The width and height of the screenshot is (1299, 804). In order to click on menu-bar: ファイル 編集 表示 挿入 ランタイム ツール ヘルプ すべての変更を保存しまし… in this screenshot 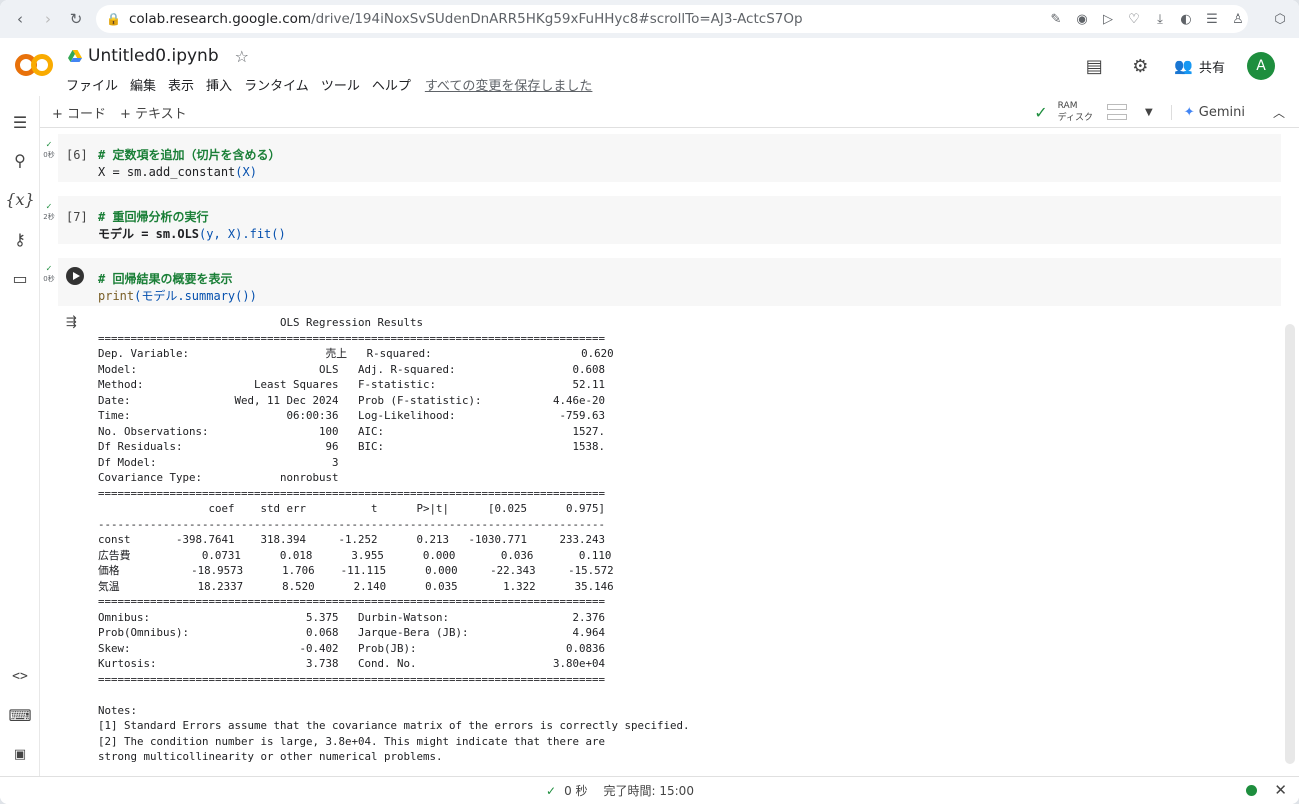, I will do `click(329, 84)`.